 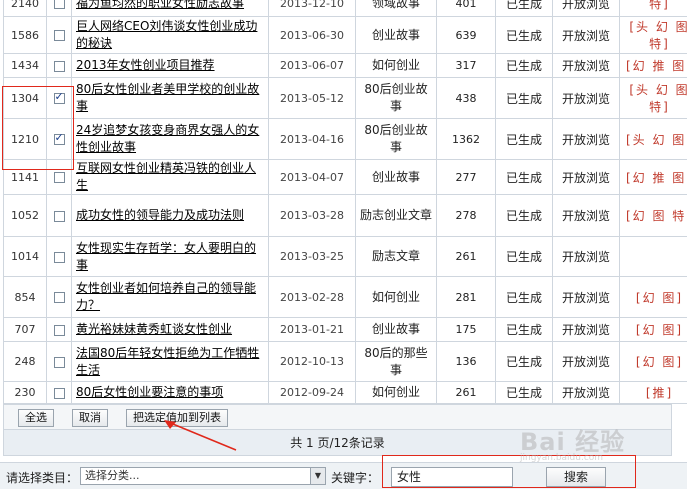 What do you see at coordinates (396, 216) in the screenshot?
I see `row-category: 励志创业文章` at bounding box center [396, 216].